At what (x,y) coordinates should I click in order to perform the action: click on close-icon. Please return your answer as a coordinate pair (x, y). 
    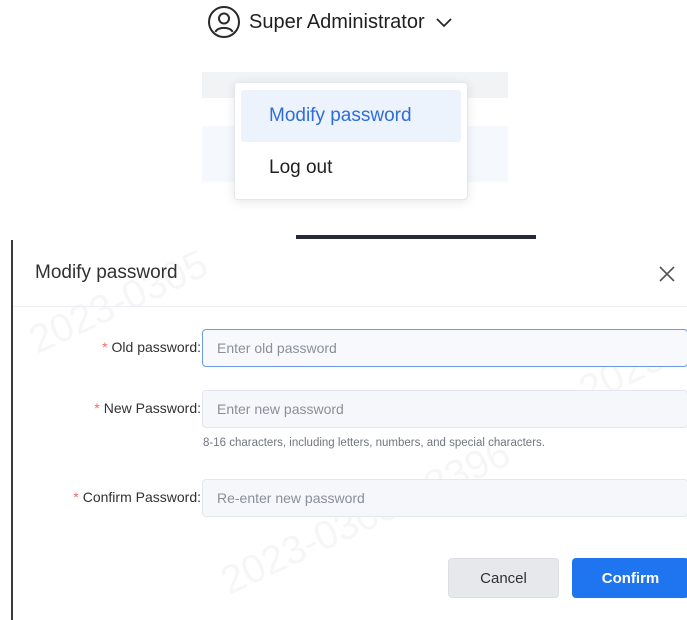
    Looking at the image, I should click on (667, 274).